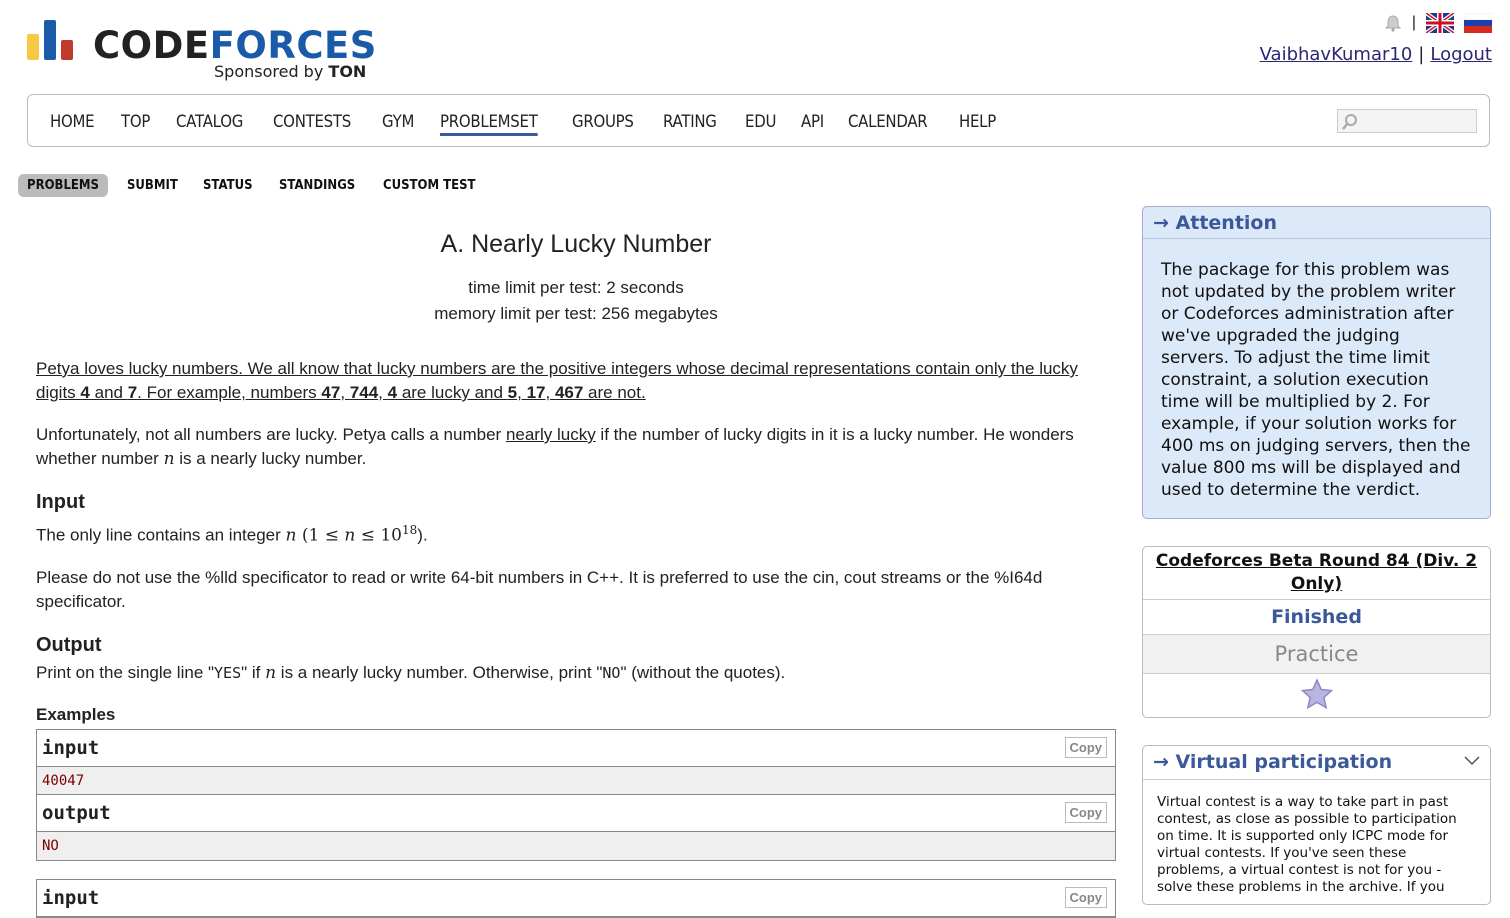 Image resolution: width=1510 pixels, height=918 pixels. I want to click on logout-link: Logout, so click(1461, 54).